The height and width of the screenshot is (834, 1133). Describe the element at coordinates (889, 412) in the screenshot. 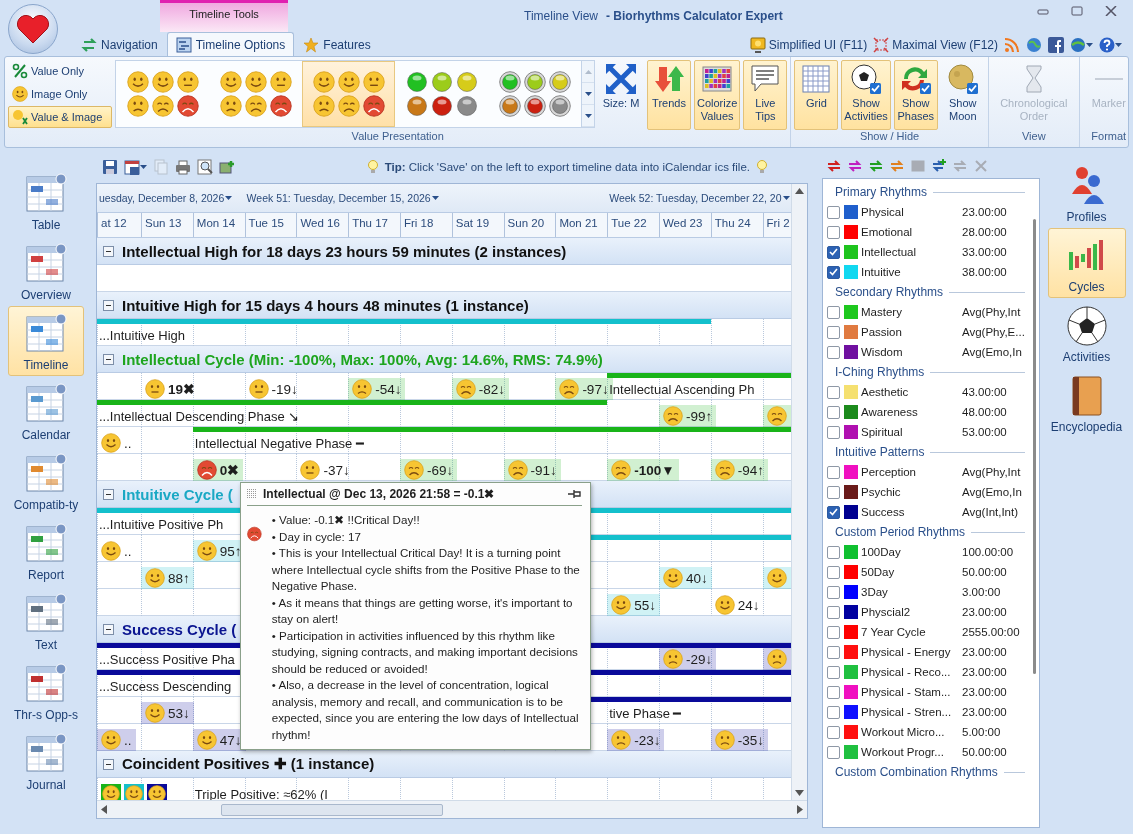

I see `rhythm-name: Awareness` at that location.